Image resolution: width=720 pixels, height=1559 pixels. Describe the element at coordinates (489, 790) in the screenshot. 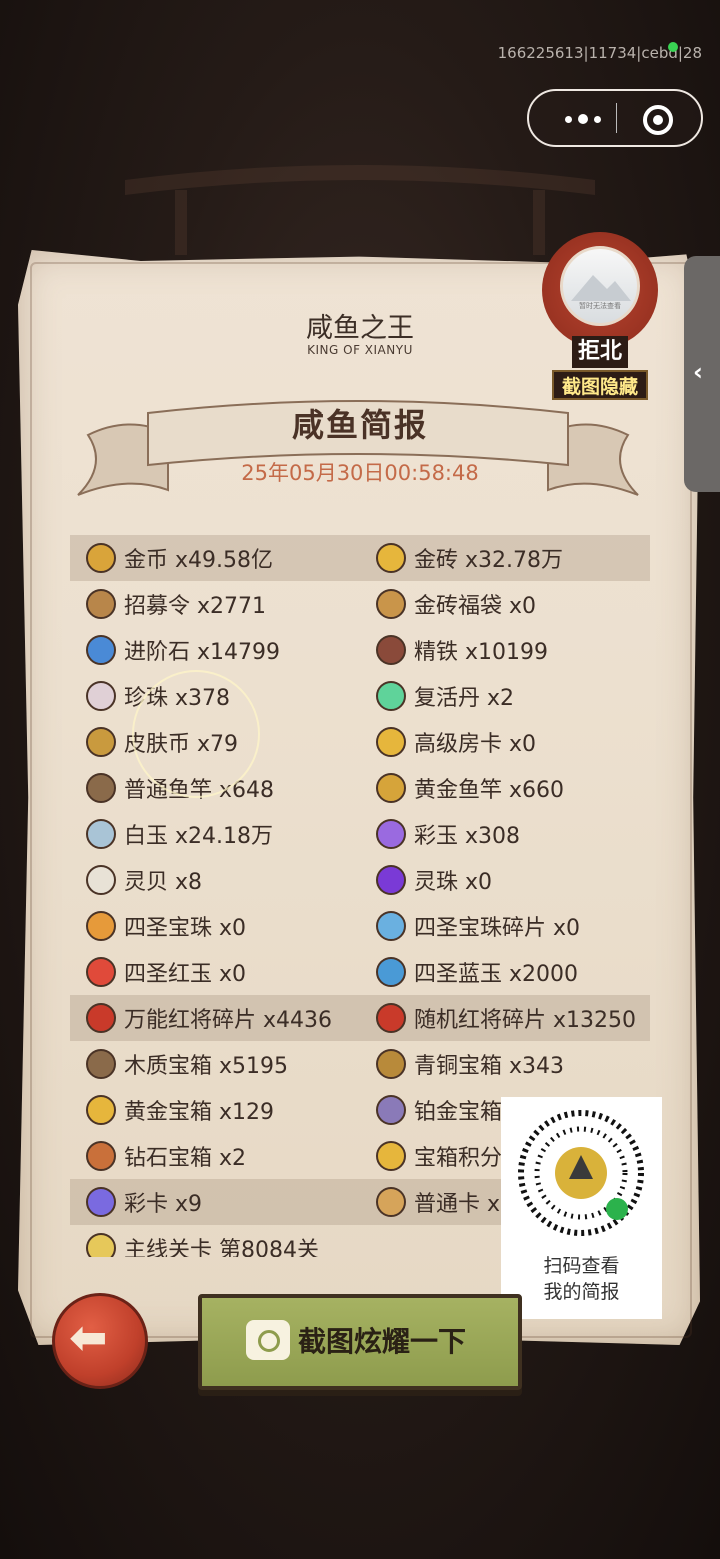

I see `resource-text: 黄金鱼竿 x660` at that location.